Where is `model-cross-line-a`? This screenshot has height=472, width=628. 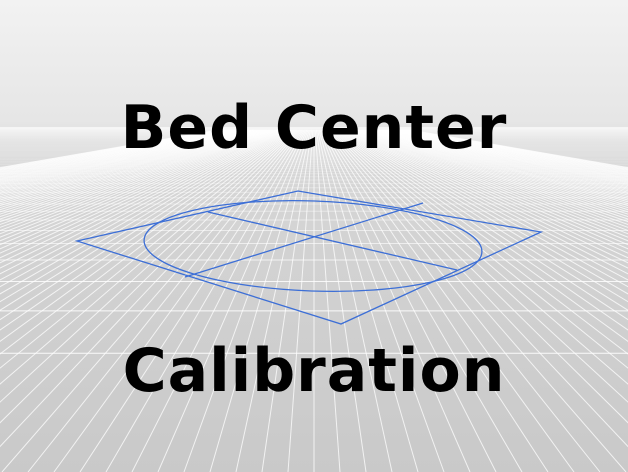
model-cross-line-a is located at coordinates (332, 241).